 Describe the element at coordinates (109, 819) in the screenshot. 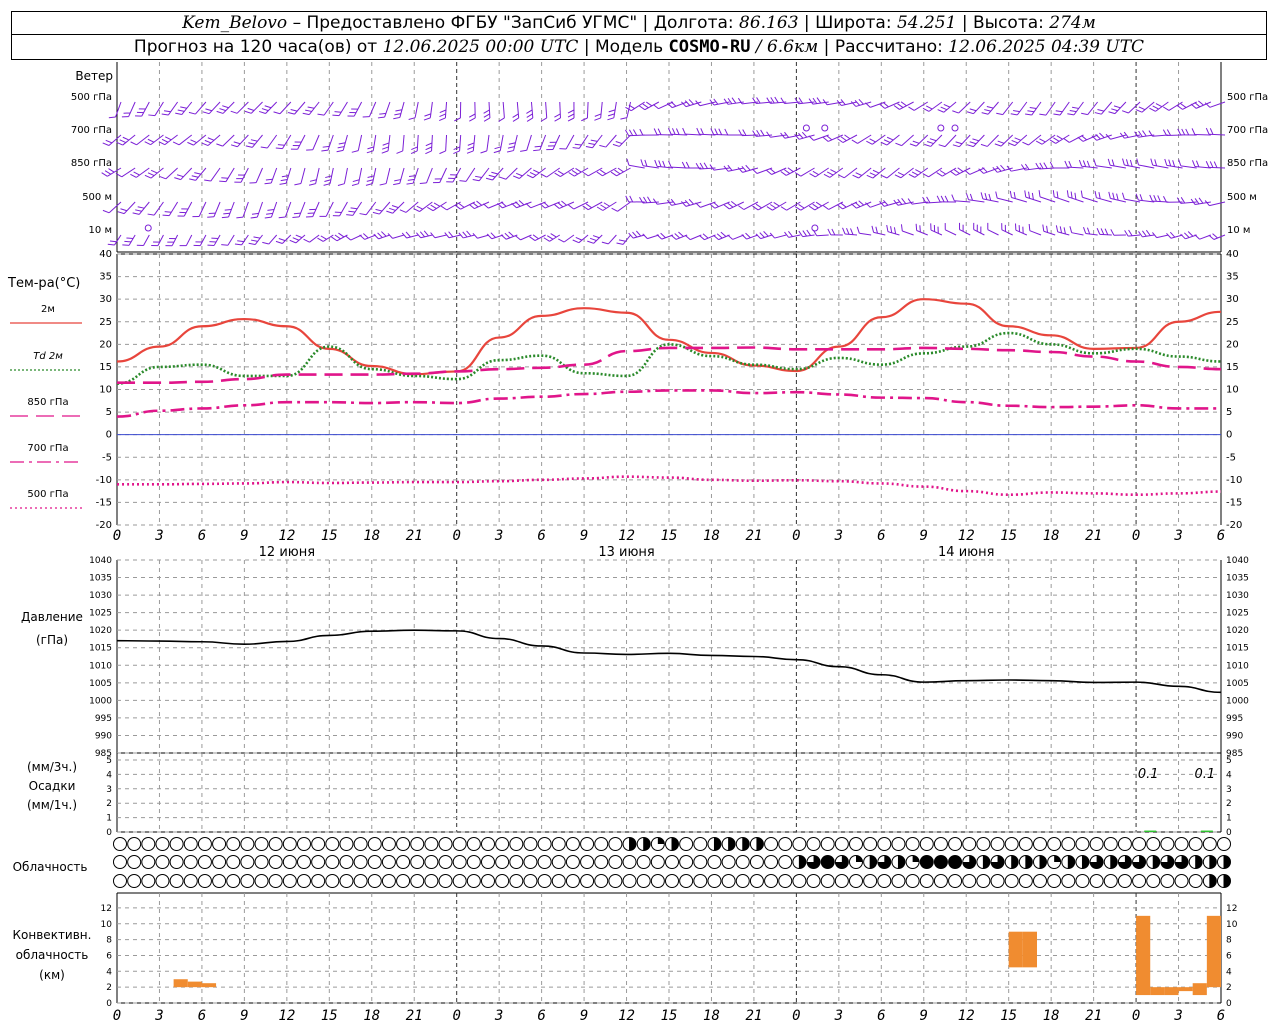

I see `prec-ytick-left: 1` at that location.